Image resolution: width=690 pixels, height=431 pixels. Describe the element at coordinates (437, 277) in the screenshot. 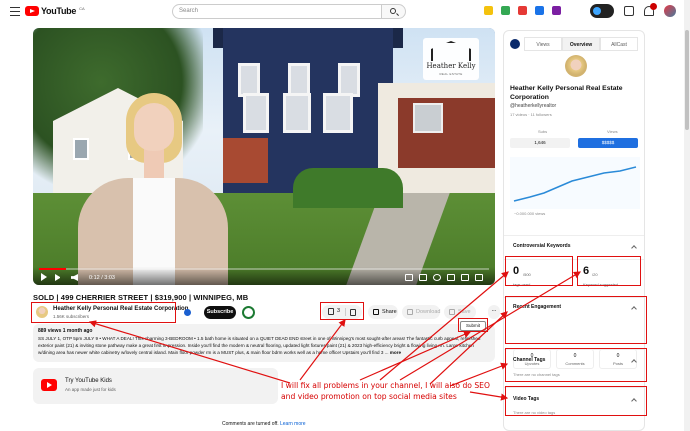

I see `settings-icon` at that location.